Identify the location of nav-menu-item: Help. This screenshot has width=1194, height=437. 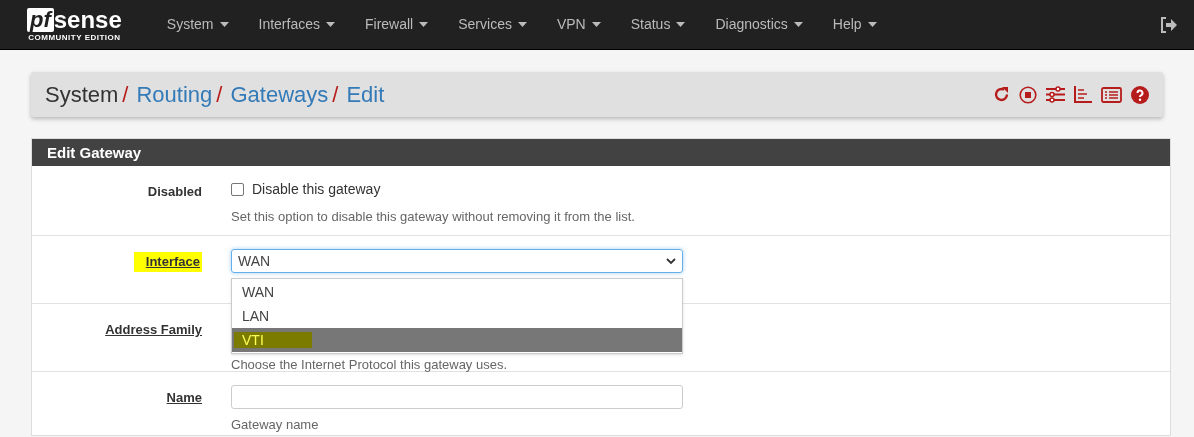
(854, 24).